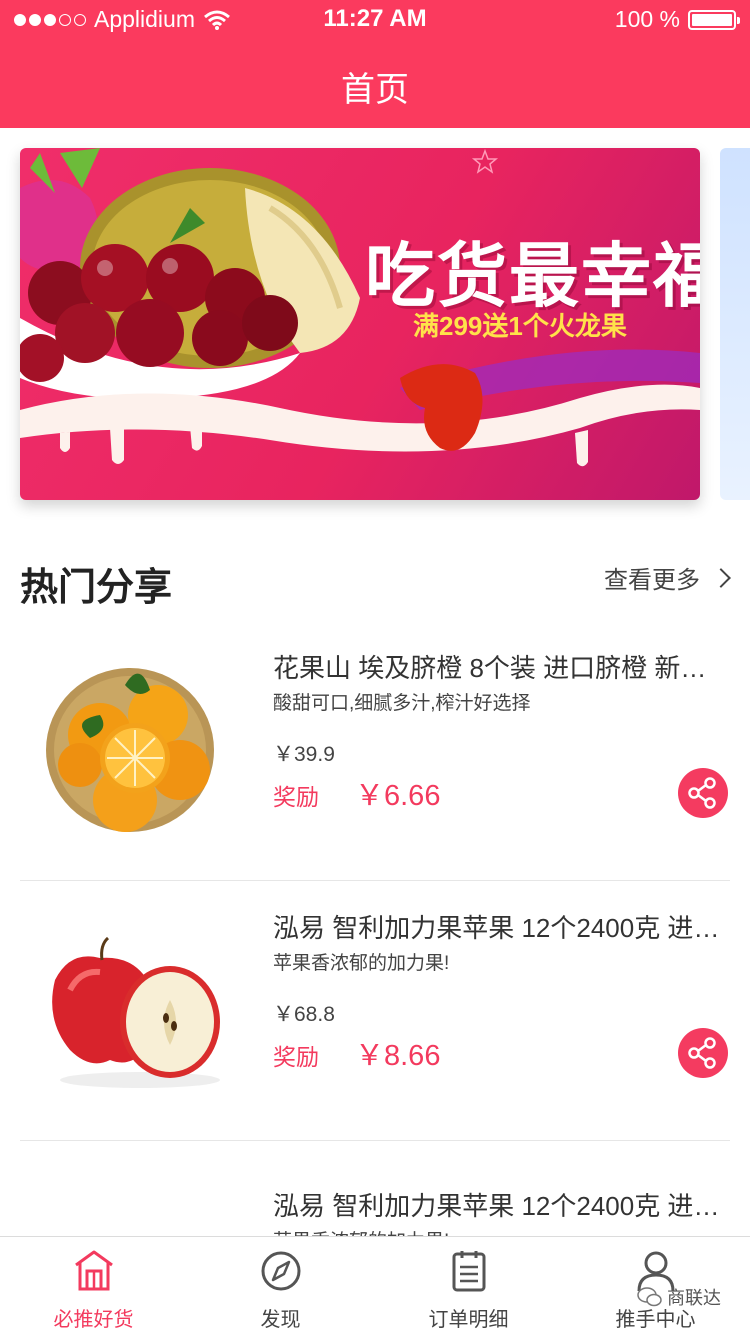  I want to click on status-right: 100 %, so click(677, 19).